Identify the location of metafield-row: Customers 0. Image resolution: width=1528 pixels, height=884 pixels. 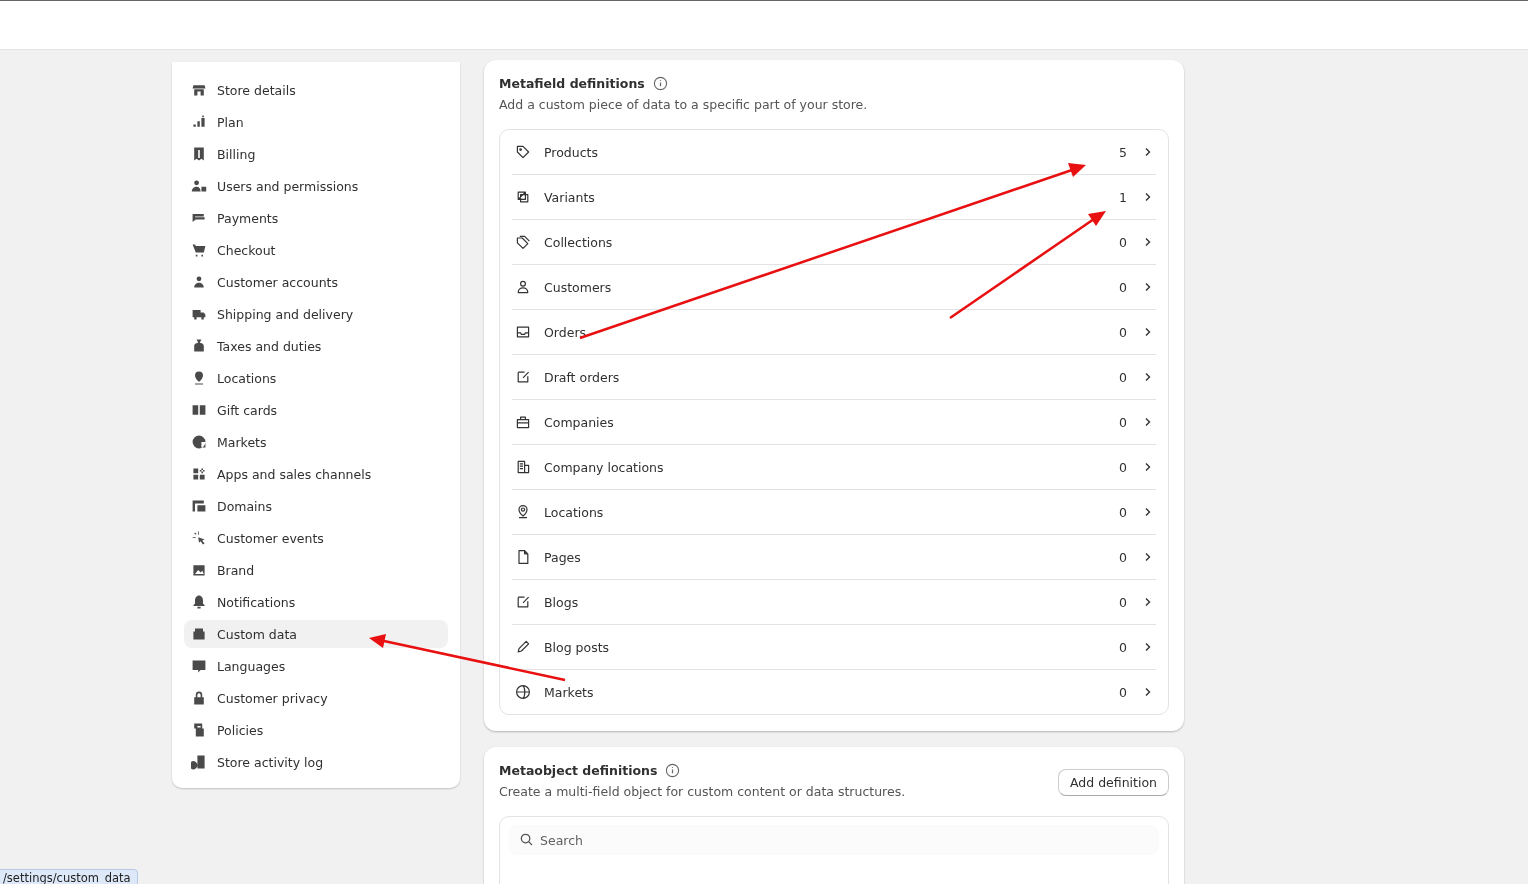
(834, 287).